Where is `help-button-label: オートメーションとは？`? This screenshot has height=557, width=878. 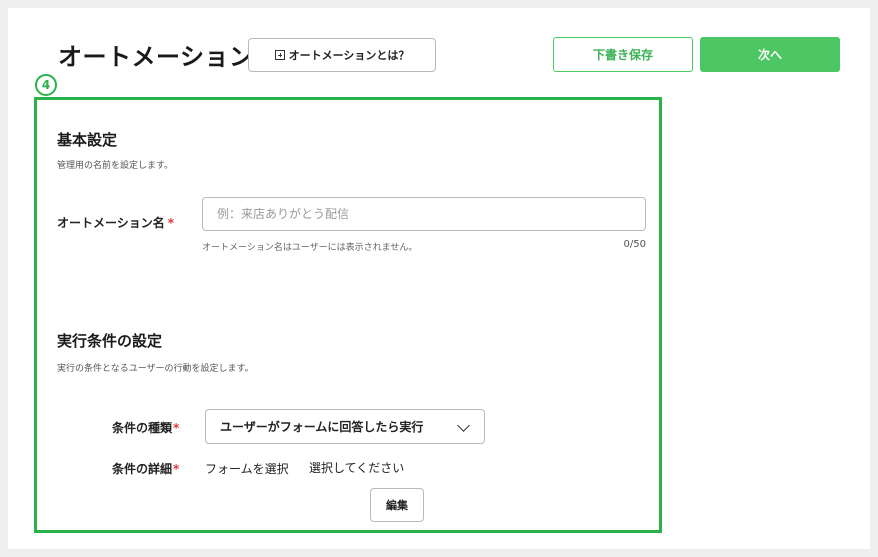 help-button-label: オートメーションとは？ is located at coordinates (349, 55).